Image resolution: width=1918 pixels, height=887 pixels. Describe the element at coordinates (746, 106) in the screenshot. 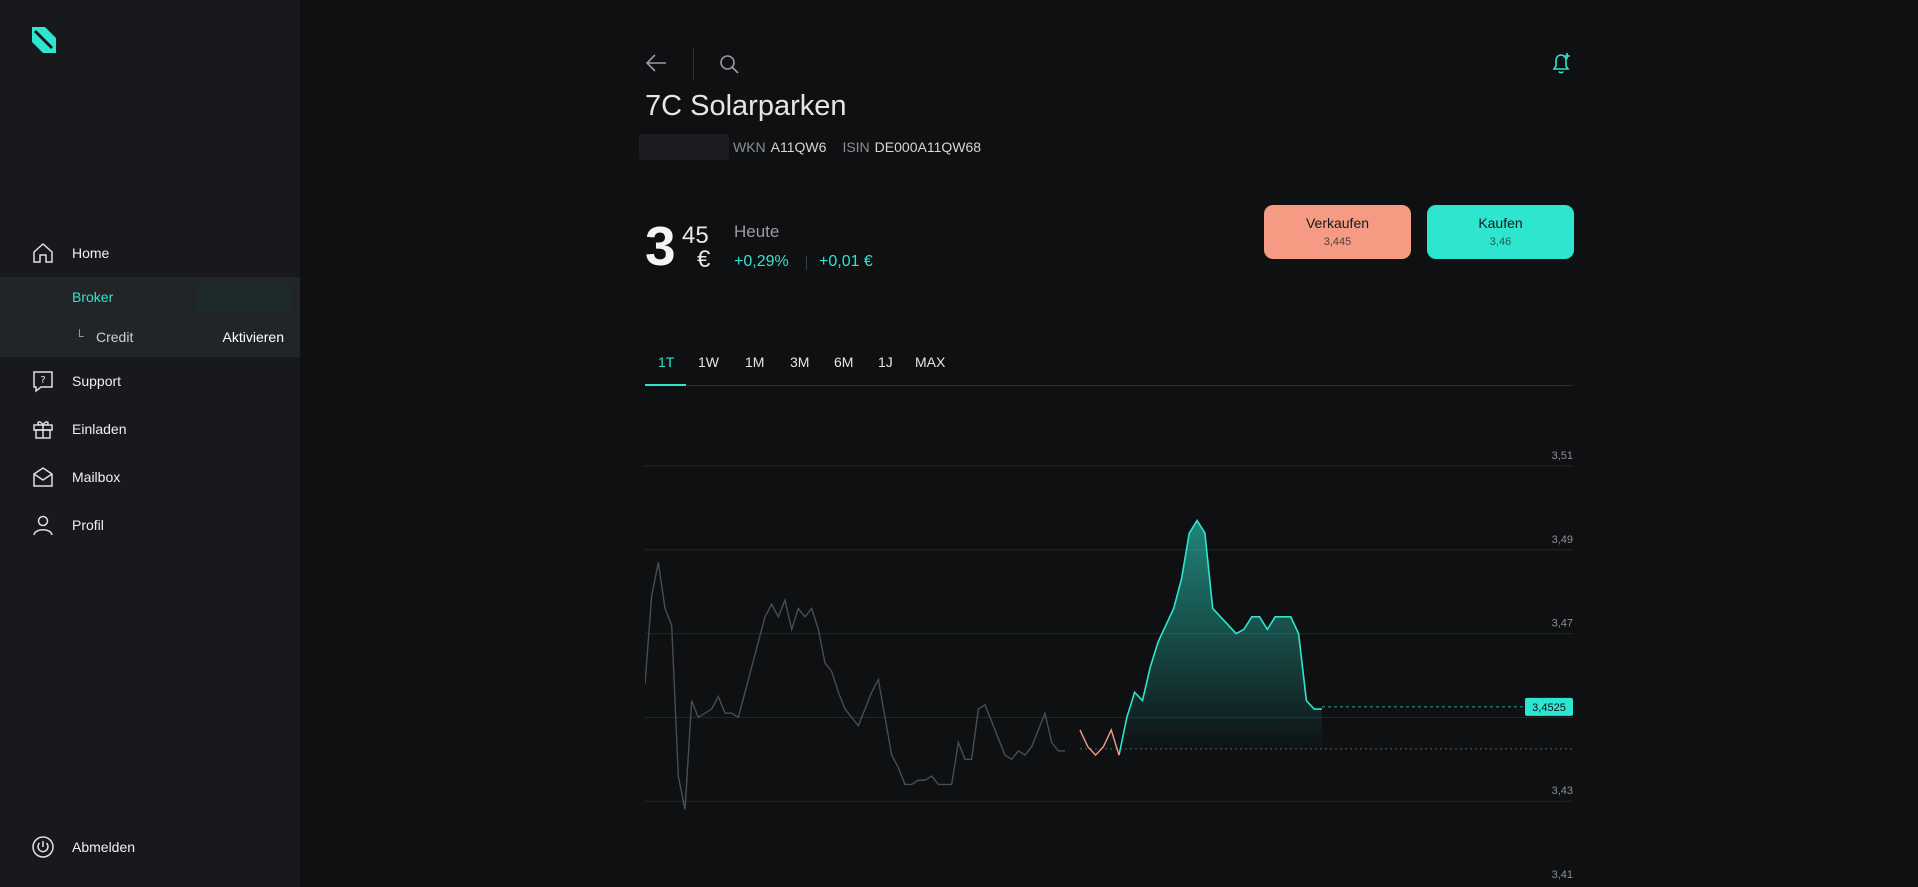

I see `page-title: 7C Solarparken` at that location.